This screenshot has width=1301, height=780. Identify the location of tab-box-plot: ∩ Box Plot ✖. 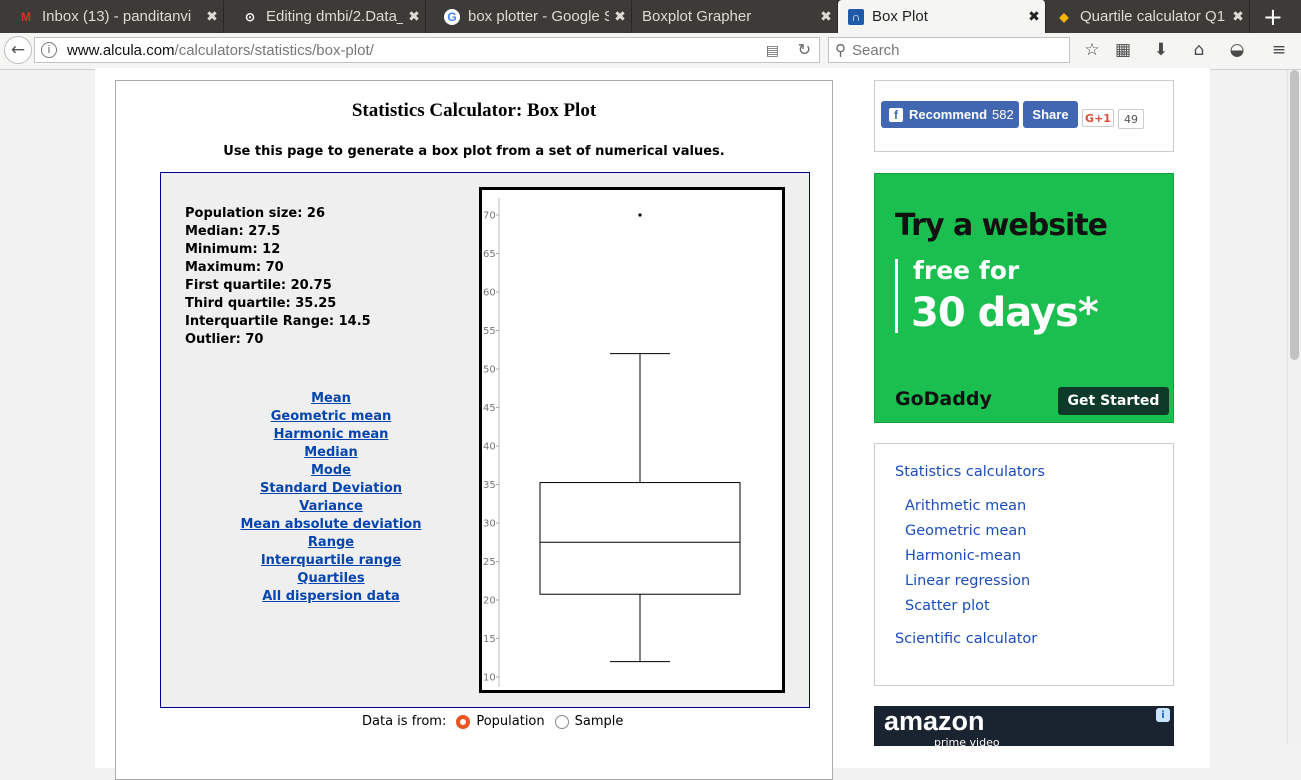
(942, 16).